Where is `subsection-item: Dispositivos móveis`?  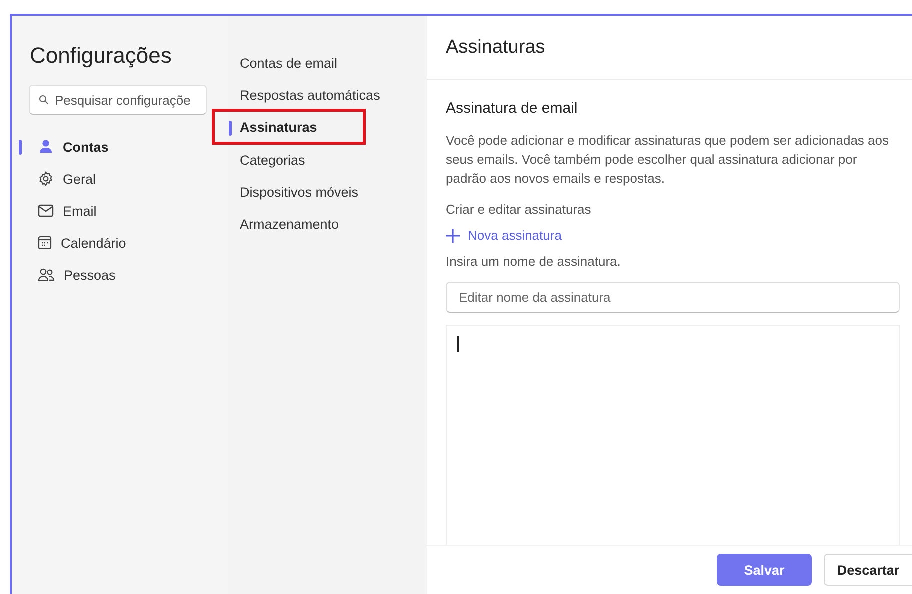
subsection-item: Dispositivos móveis is located at coordinates (299, 192).